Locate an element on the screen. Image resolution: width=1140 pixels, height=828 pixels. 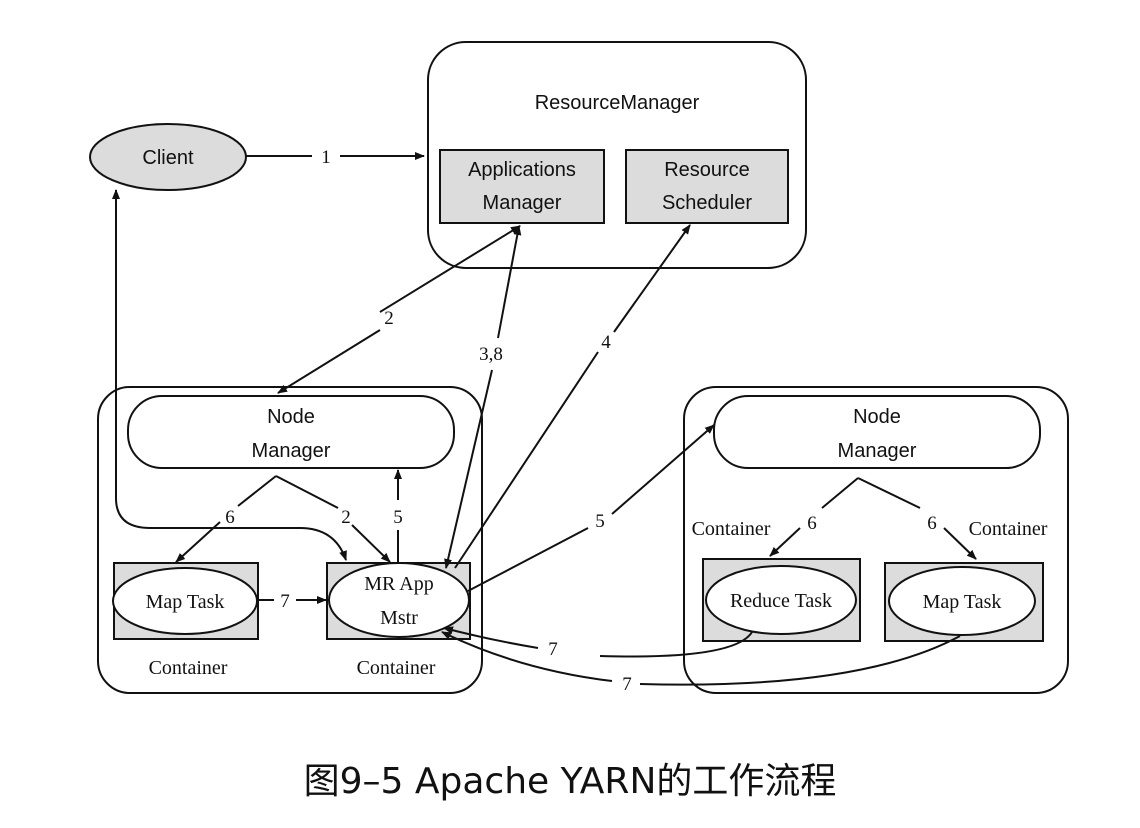
edge-5-right: 5 is located at coordinates (591, 508).